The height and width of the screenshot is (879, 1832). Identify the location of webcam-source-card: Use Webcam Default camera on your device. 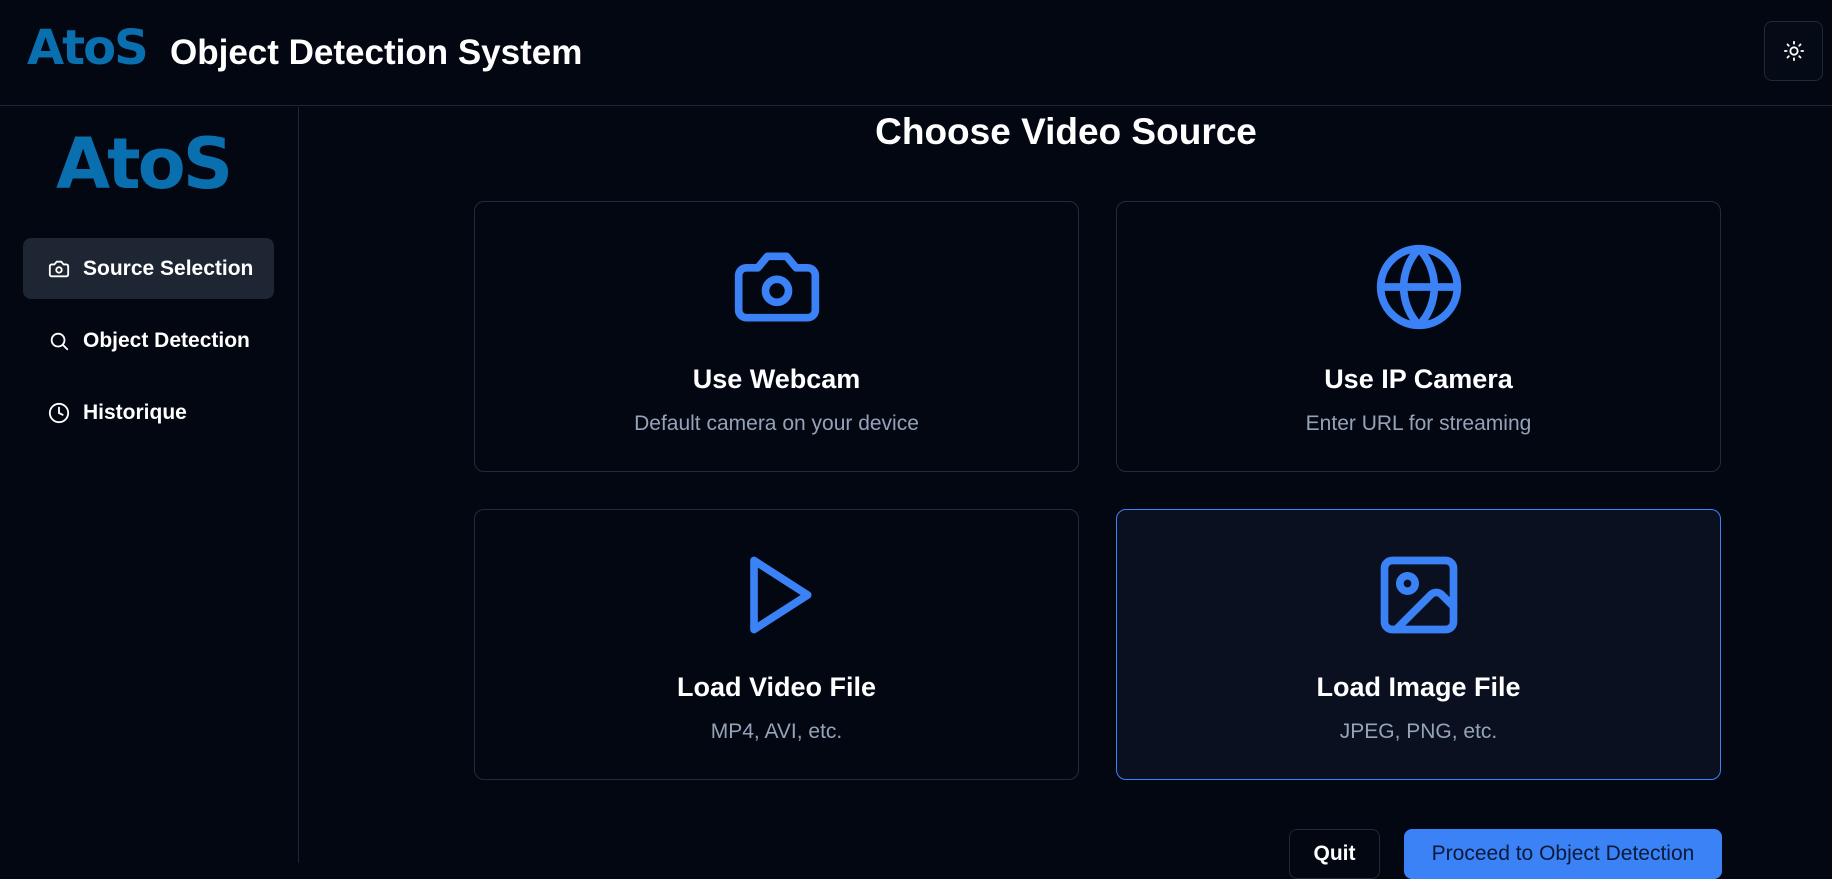
(776, 336).